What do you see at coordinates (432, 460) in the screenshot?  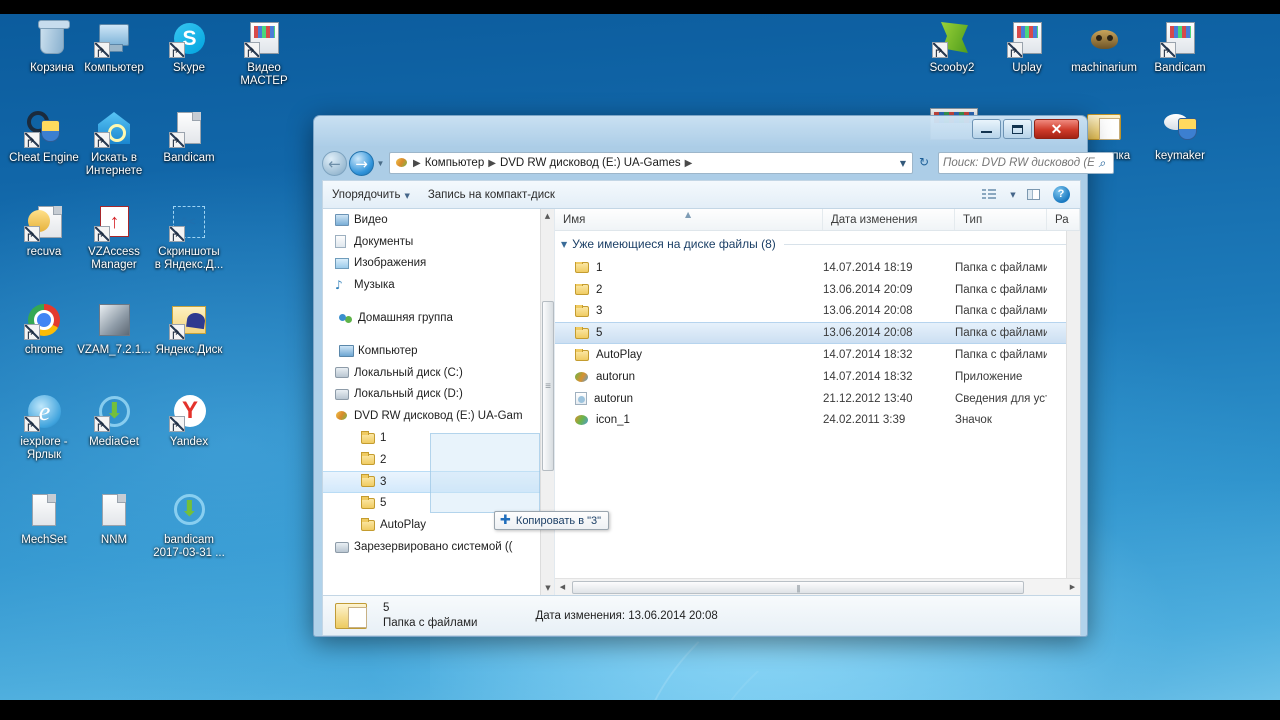 I see `nav-item-2: 2` at bounding box center [432, 460].